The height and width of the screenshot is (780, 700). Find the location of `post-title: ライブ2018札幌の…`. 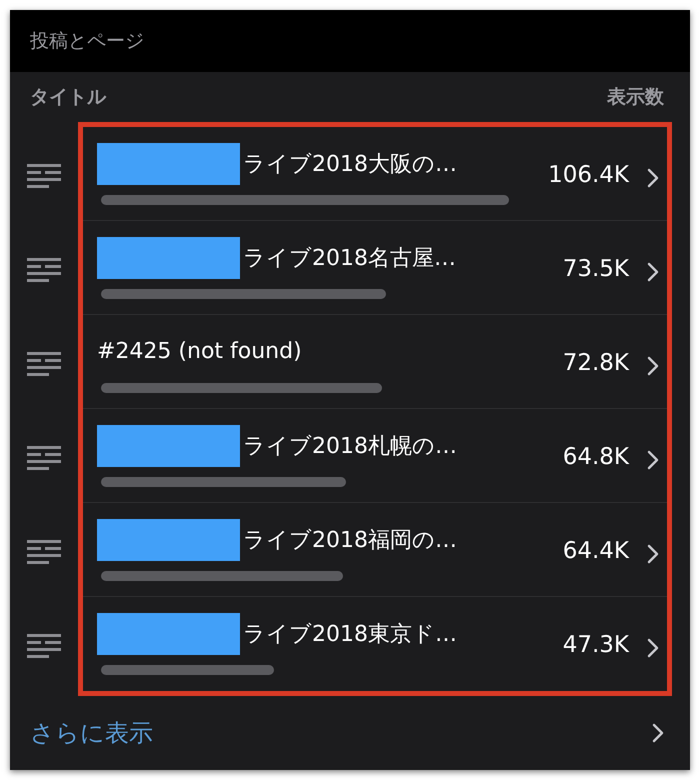

post-title: ライブ2018札幌の… is located at coordinates (350, 446).